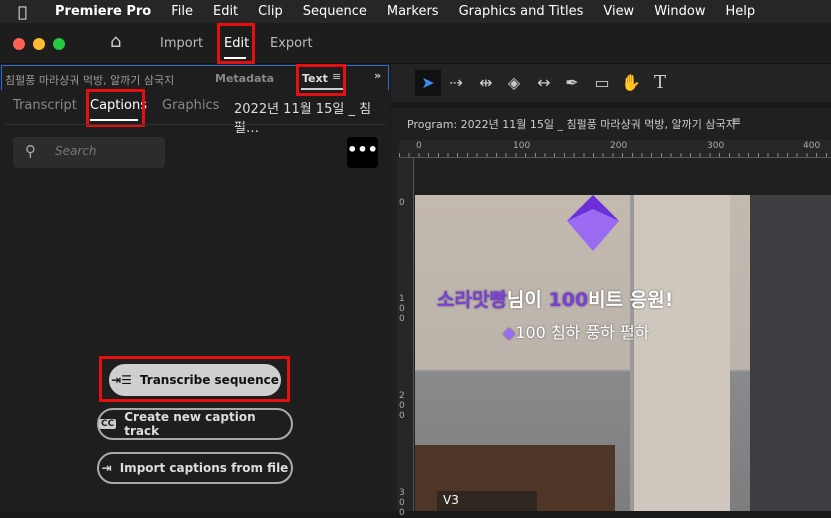 Image resolution: width=831 pixels, height=518 pixels. What do you see at coordinates (181, 43) in the screenshot?
I see `tab-import: Import` at bounding box center [181, 43].